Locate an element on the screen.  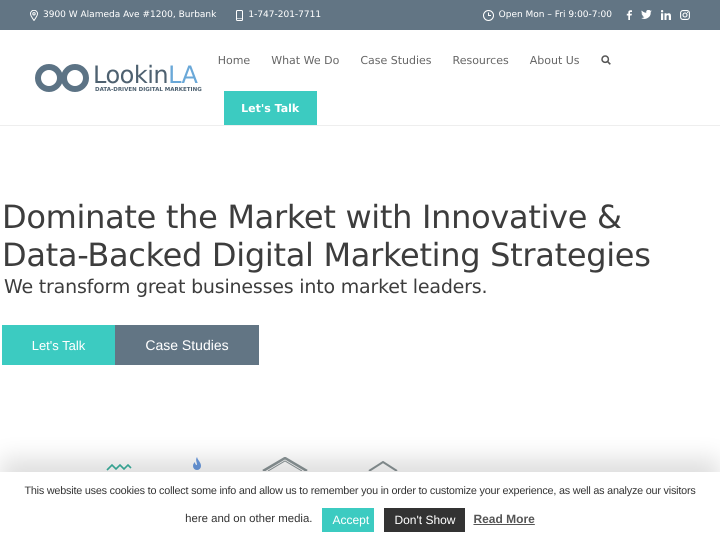
facebook-icon is located at coordinates (629, 15).